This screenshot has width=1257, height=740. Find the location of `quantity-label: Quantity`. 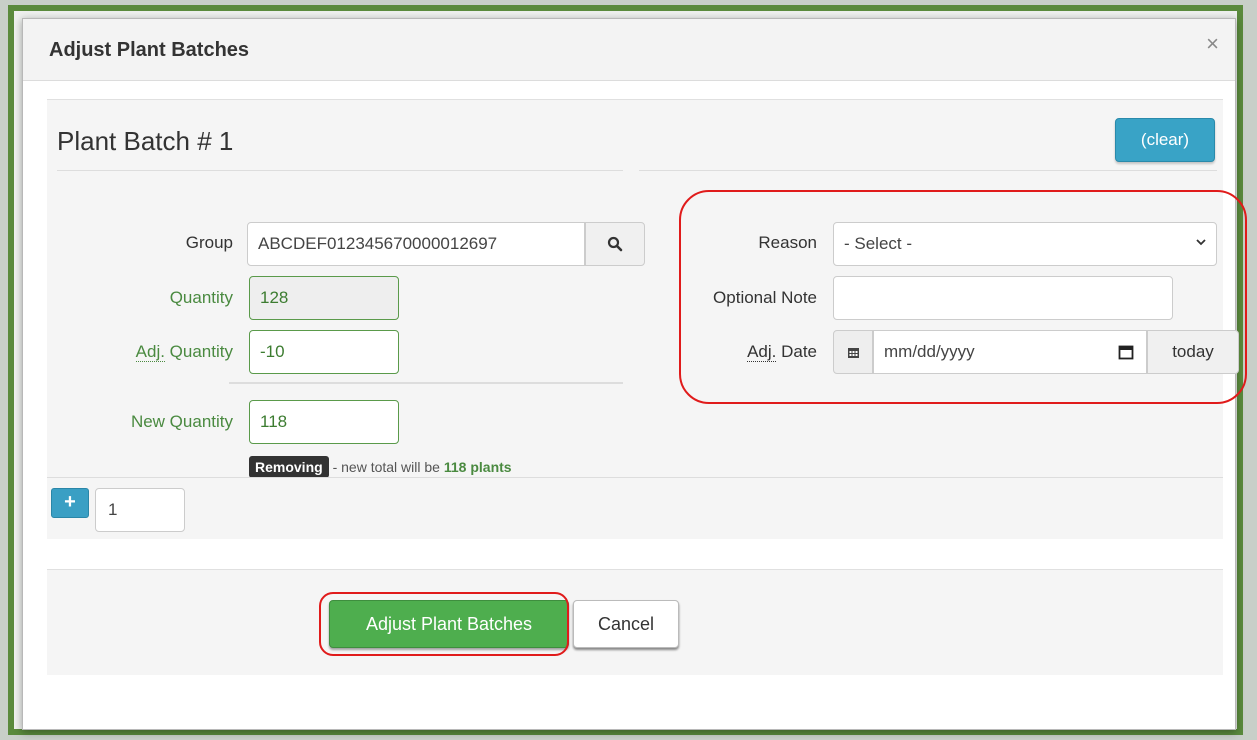

quantity-label: Quantity is located at coordinates (201, 297).